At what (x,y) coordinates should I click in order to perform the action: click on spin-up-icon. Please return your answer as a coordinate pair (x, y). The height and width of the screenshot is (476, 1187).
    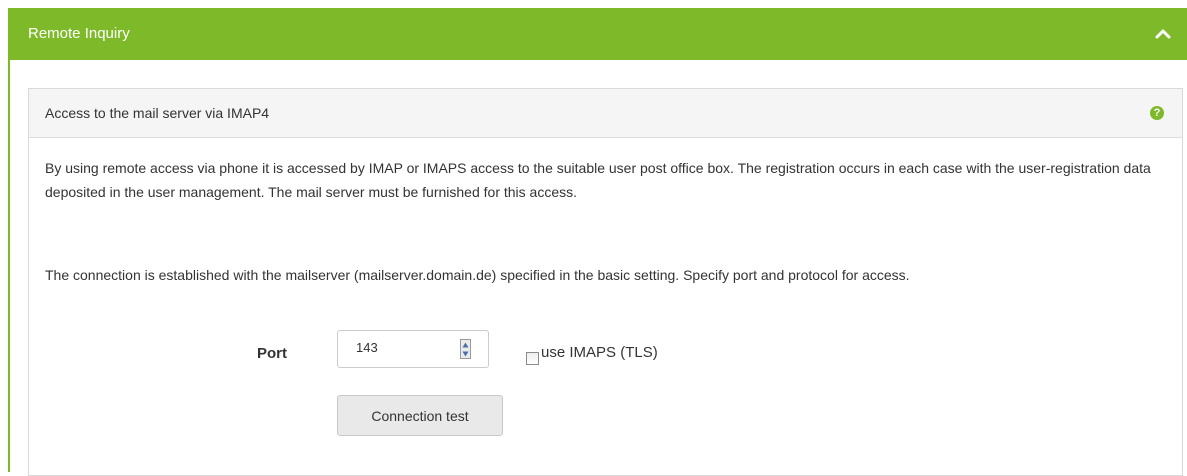
    Looking at the image, I should click on (465, 345).